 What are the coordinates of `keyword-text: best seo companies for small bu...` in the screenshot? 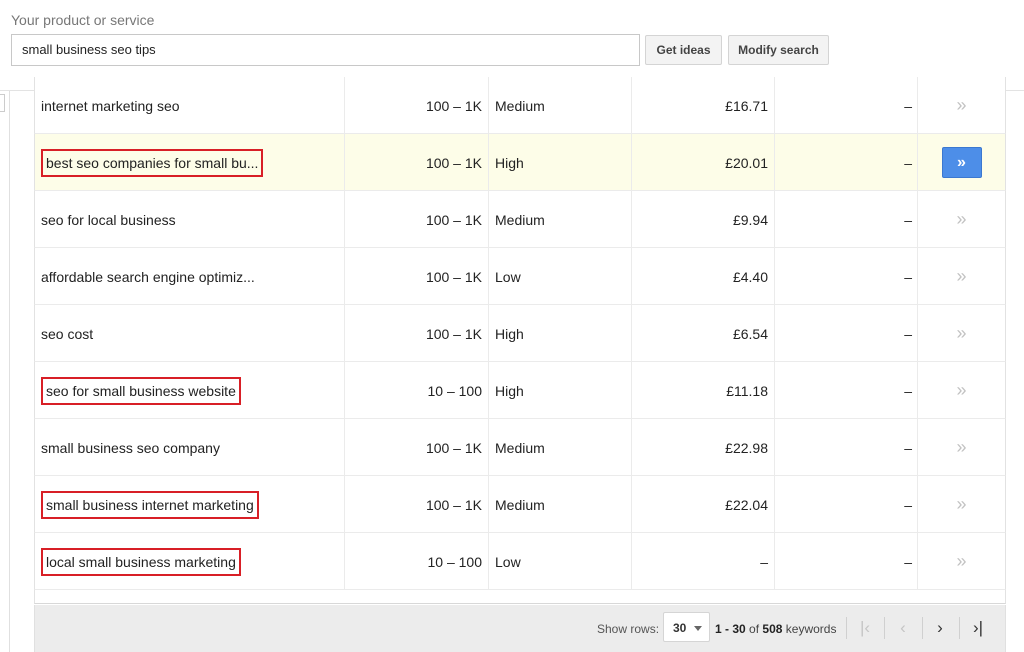 It's located at (152, 162).